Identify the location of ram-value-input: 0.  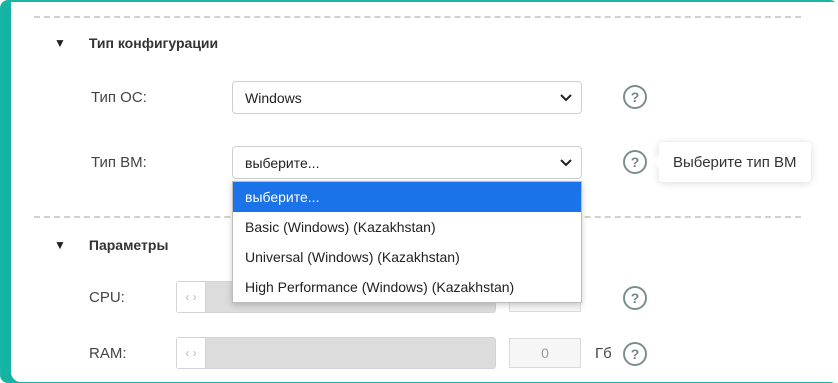
(545, 353).